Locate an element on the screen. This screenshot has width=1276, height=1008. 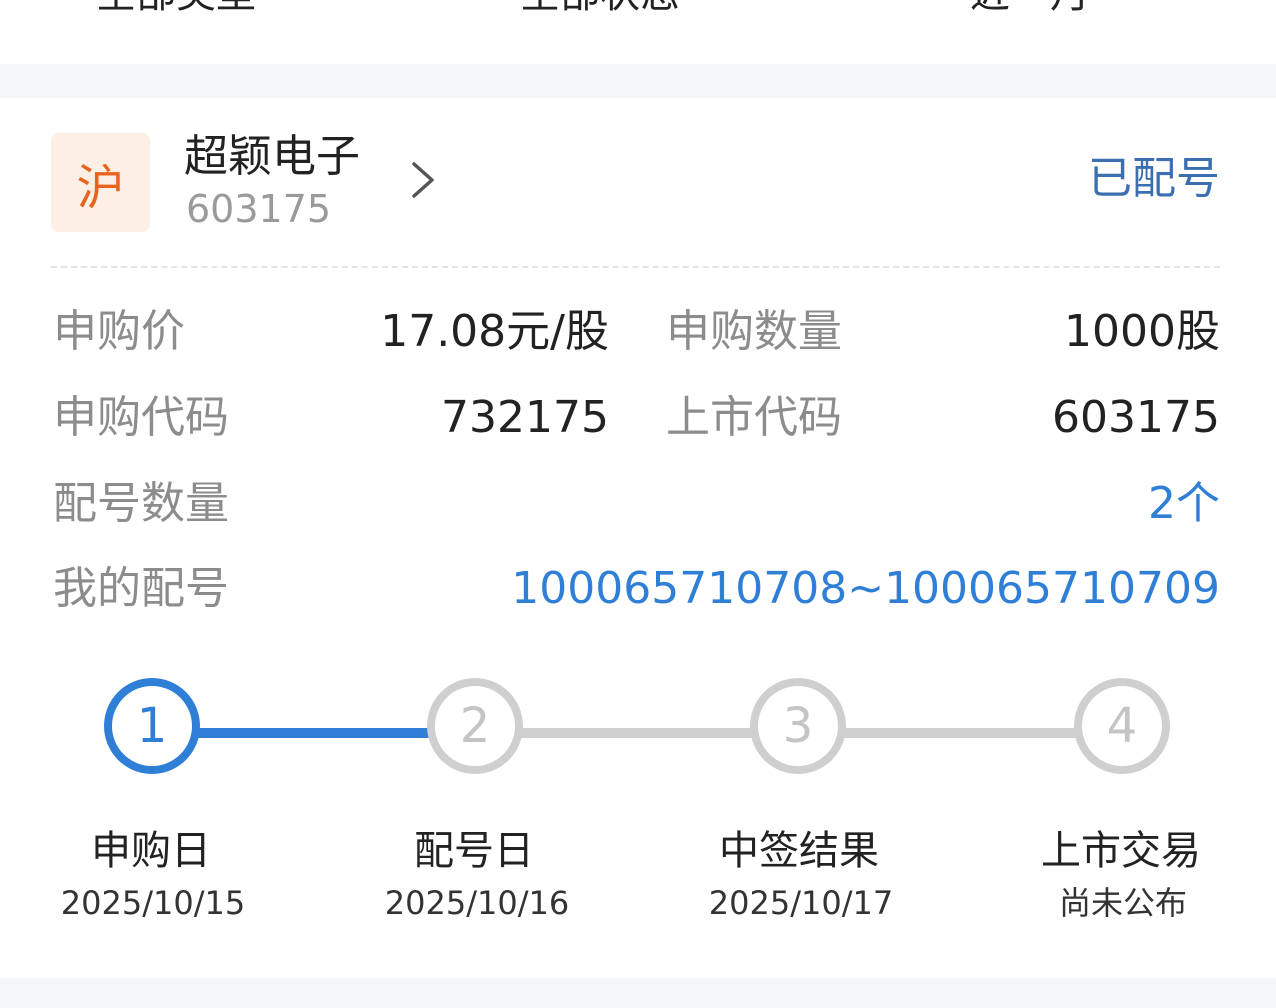
allocation-count-label: 配号数量 is located at coordinates (141, 503).